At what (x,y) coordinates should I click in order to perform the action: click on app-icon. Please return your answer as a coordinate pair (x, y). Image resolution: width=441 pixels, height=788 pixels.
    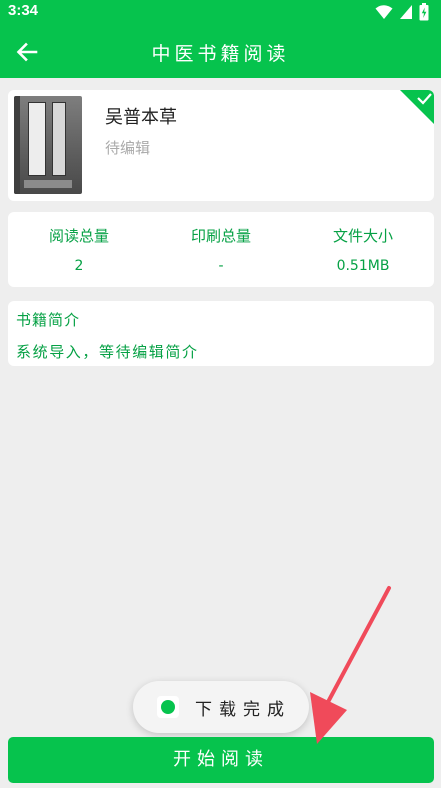
    Looking at the image, I should click on (168, 707).